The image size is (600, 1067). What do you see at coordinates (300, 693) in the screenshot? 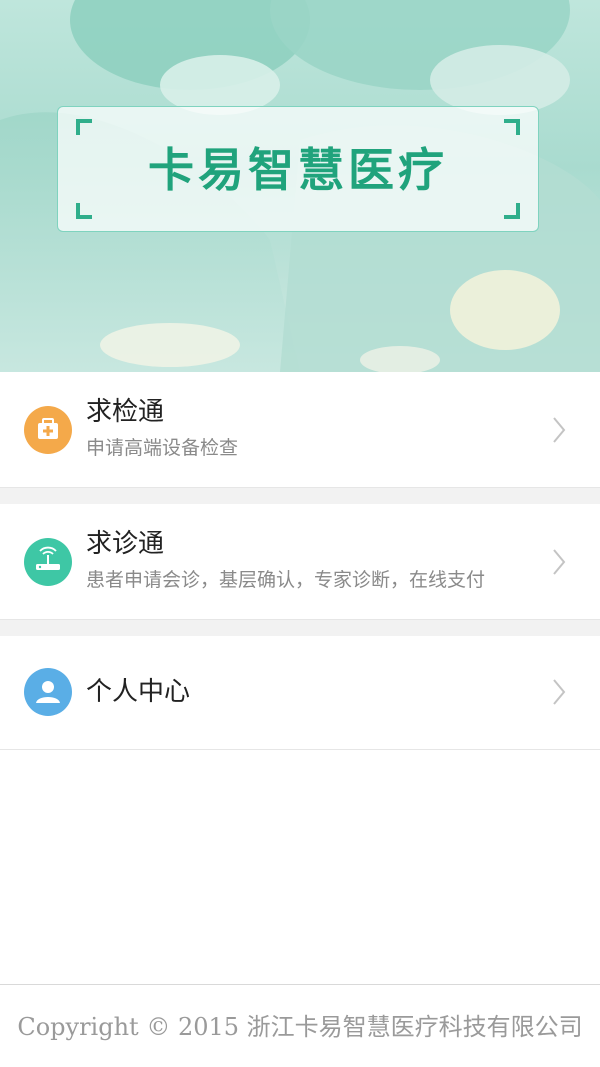
I see `menu-item-personal-center: 个人中心` at bounding box center [300, 693].